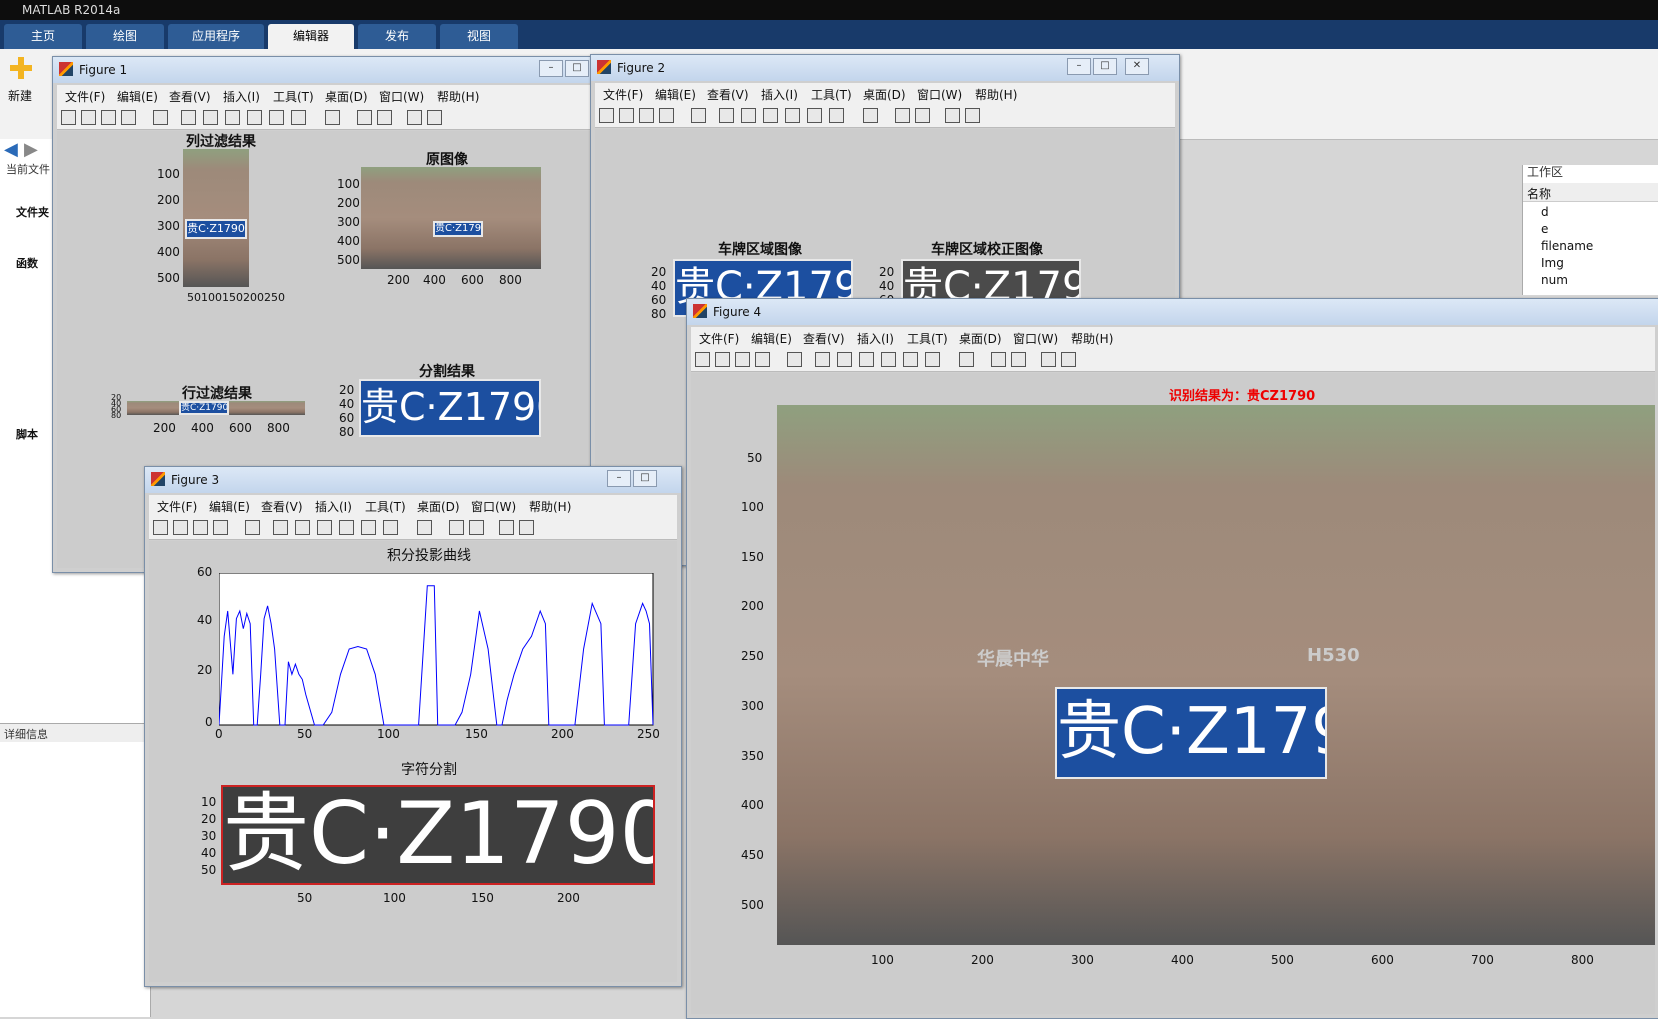  I want to click on workspace-var: d, so click(1545, 212).